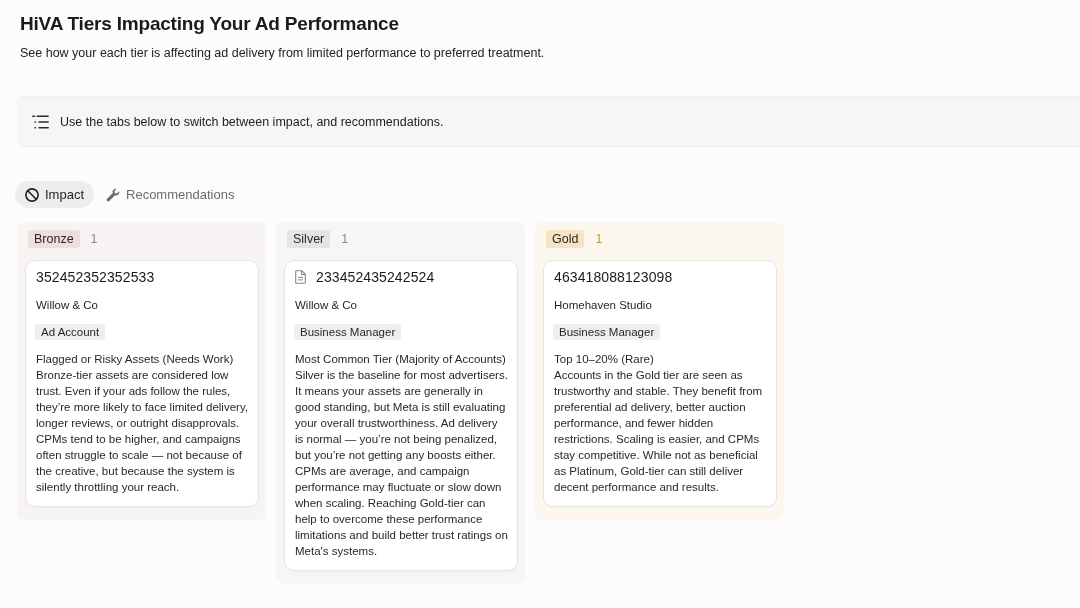  I want to click on wrench-icon, so click(113, 194).